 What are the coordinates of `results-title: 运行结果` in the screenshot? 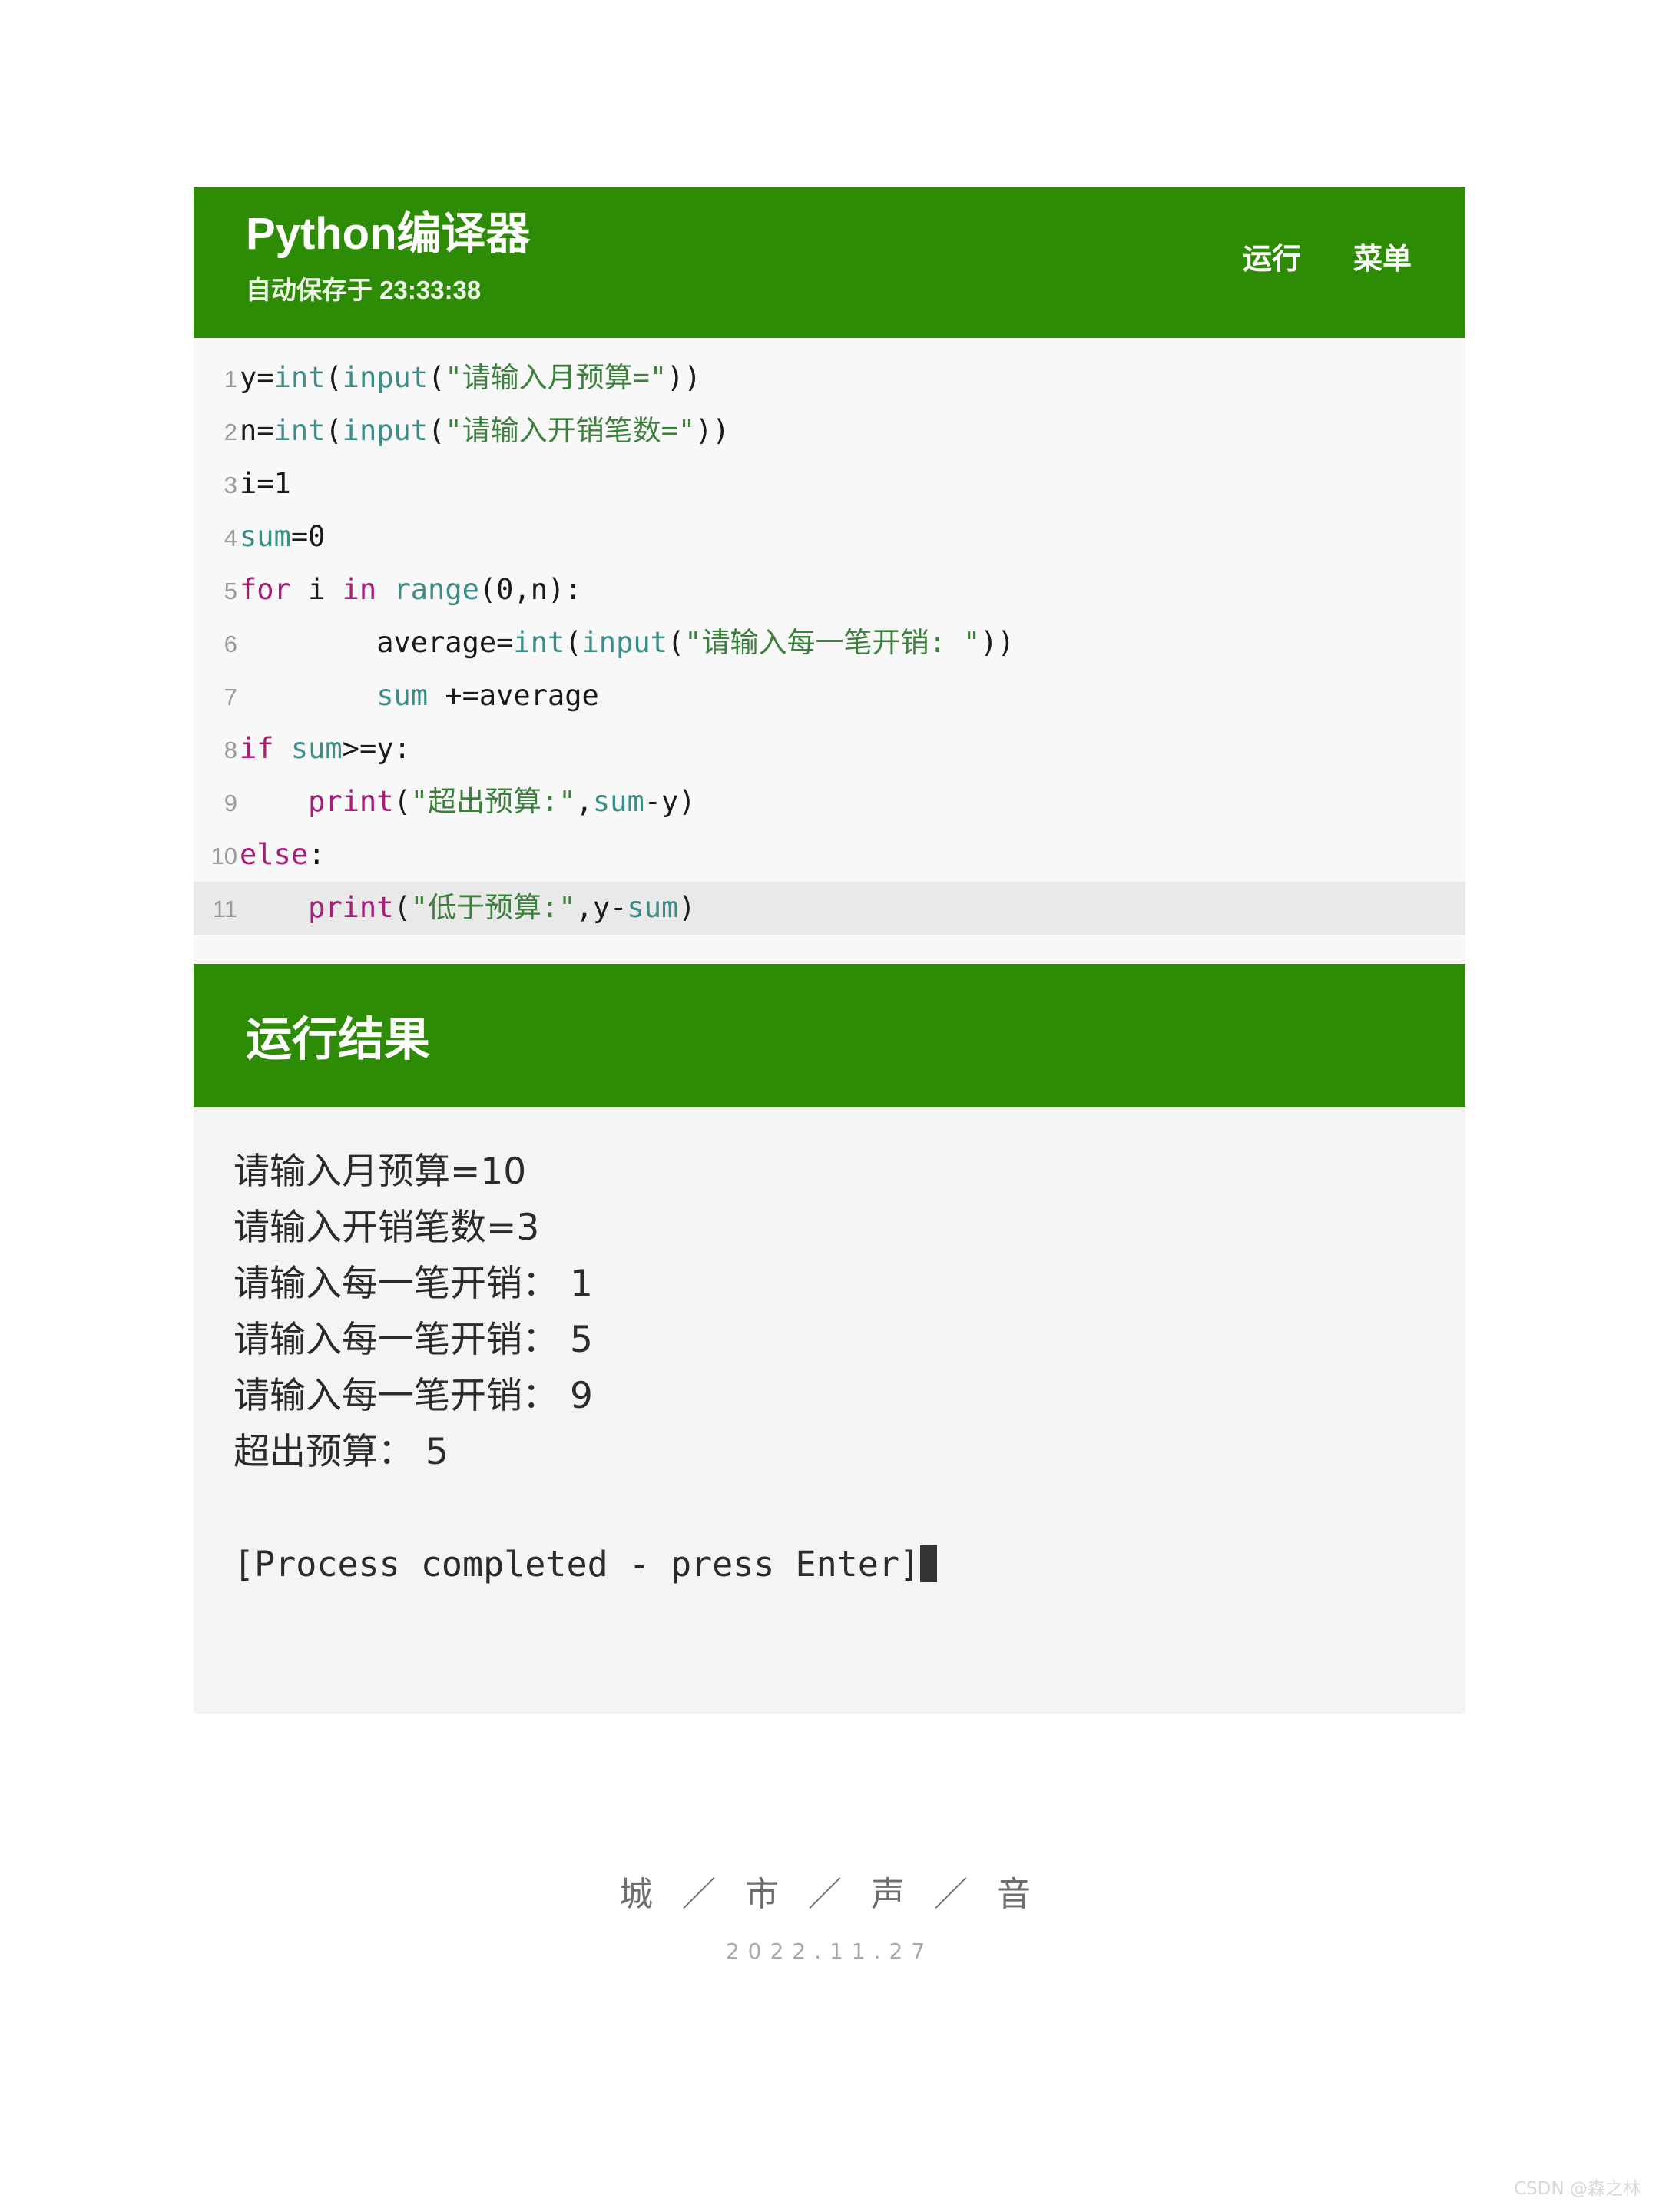 It's located at (338, 1039).